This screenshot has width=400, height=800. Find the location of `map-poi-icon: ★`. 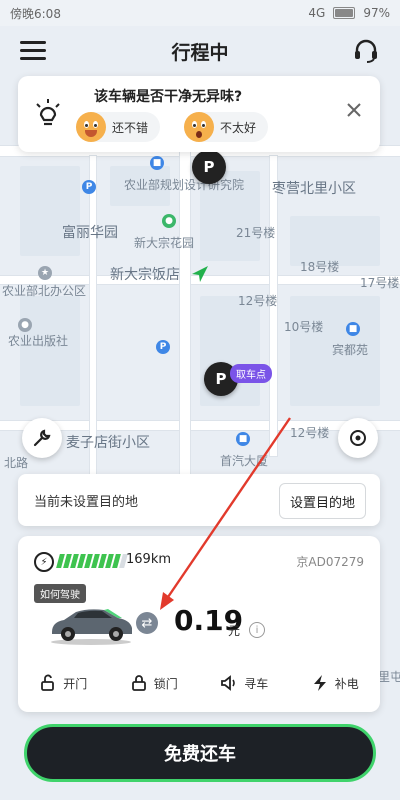

map-poi-icon: ★ is located at coordinates (45, 273).